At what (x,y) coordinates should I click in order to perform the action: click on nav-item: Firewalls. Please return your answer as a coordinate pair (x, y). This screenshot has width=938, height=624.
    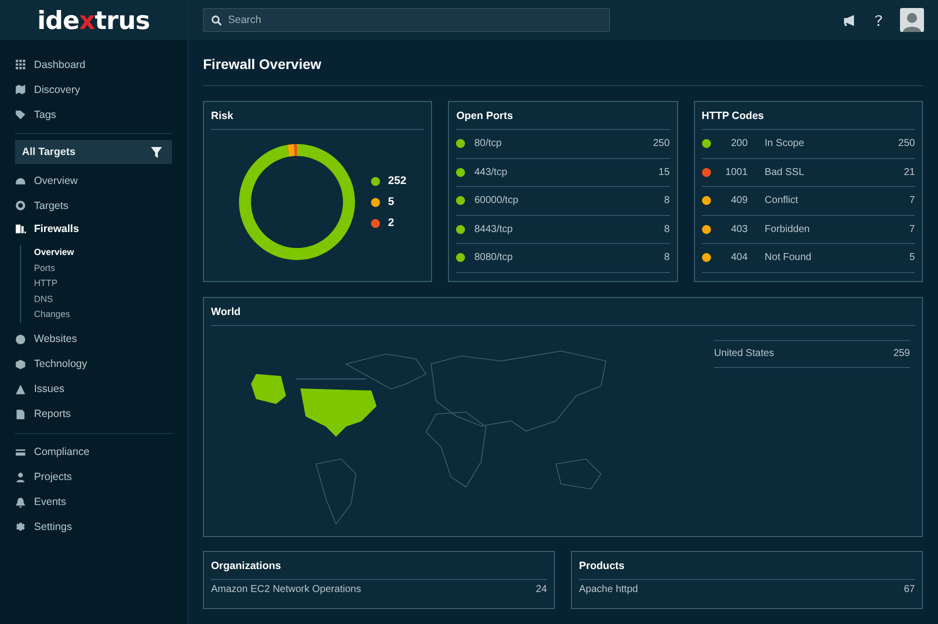
    Looking at the image, I should click on (93, 231).